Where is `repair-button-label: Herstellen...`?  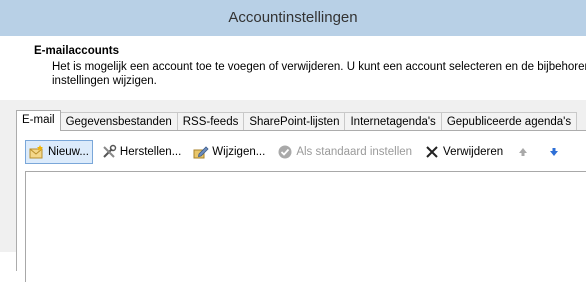 repair-button-label: Herstellen... is located at coordinates (150, 152).